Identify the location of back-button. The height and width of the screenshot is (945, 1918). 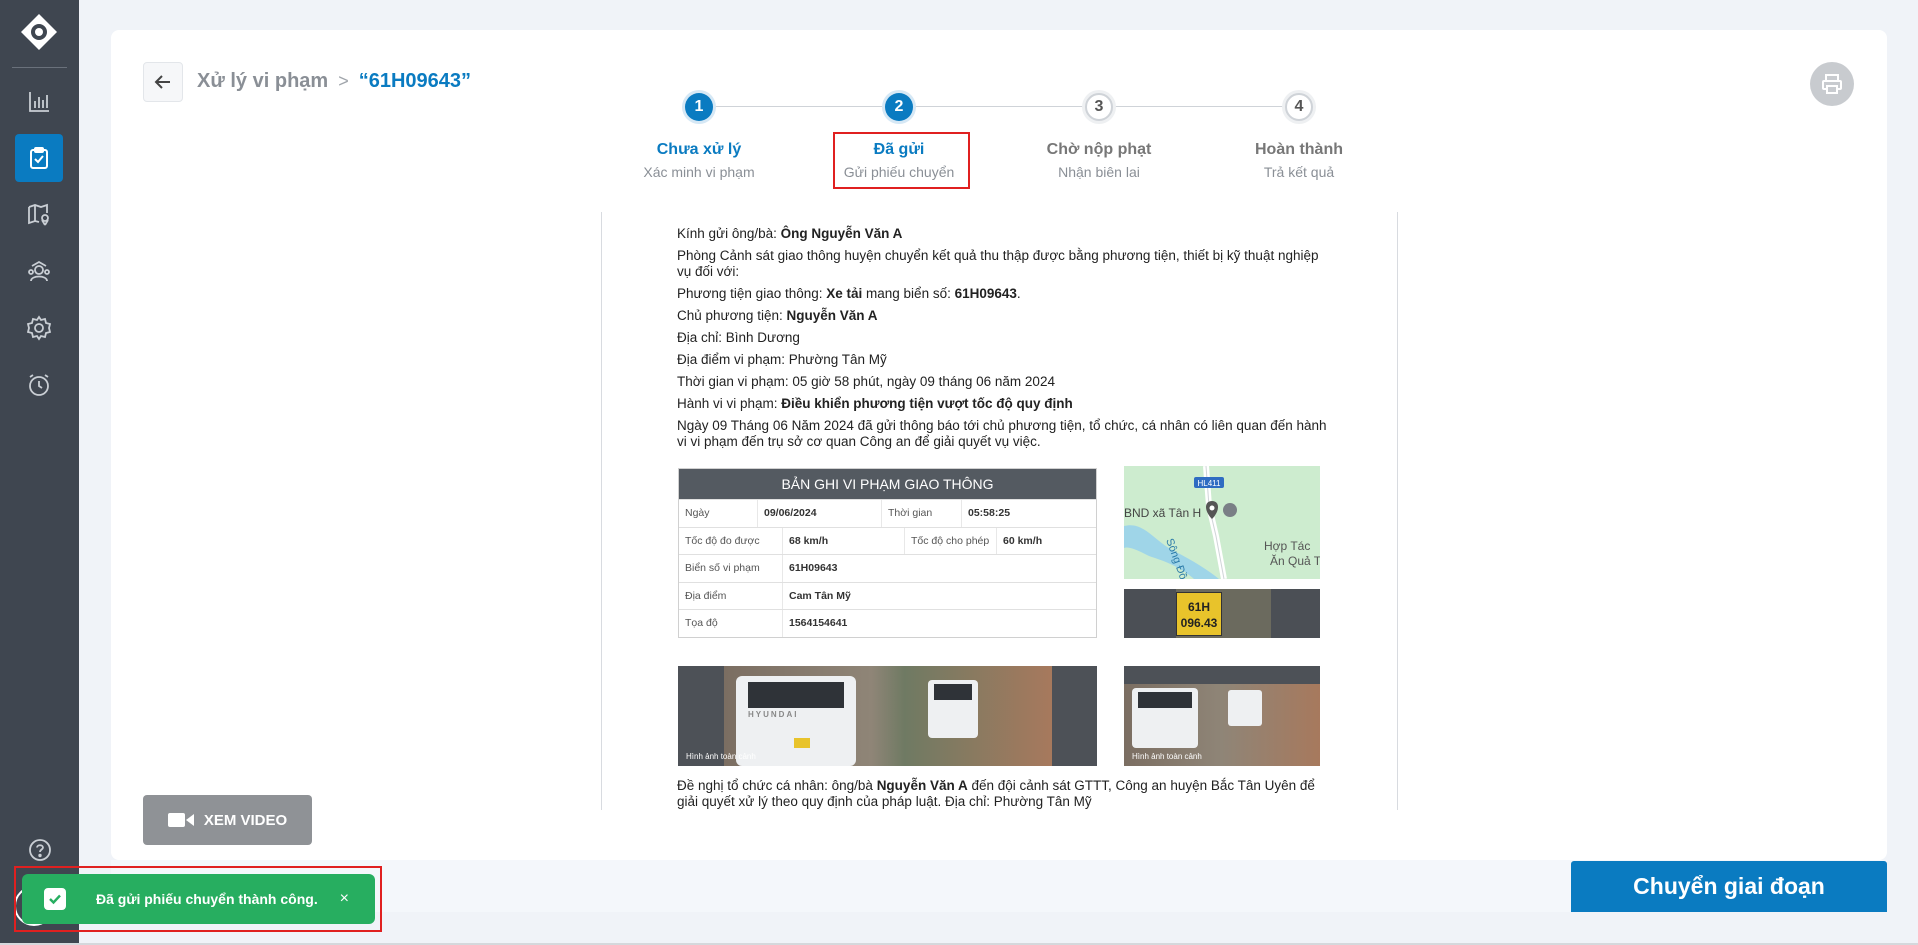
(163, 82).